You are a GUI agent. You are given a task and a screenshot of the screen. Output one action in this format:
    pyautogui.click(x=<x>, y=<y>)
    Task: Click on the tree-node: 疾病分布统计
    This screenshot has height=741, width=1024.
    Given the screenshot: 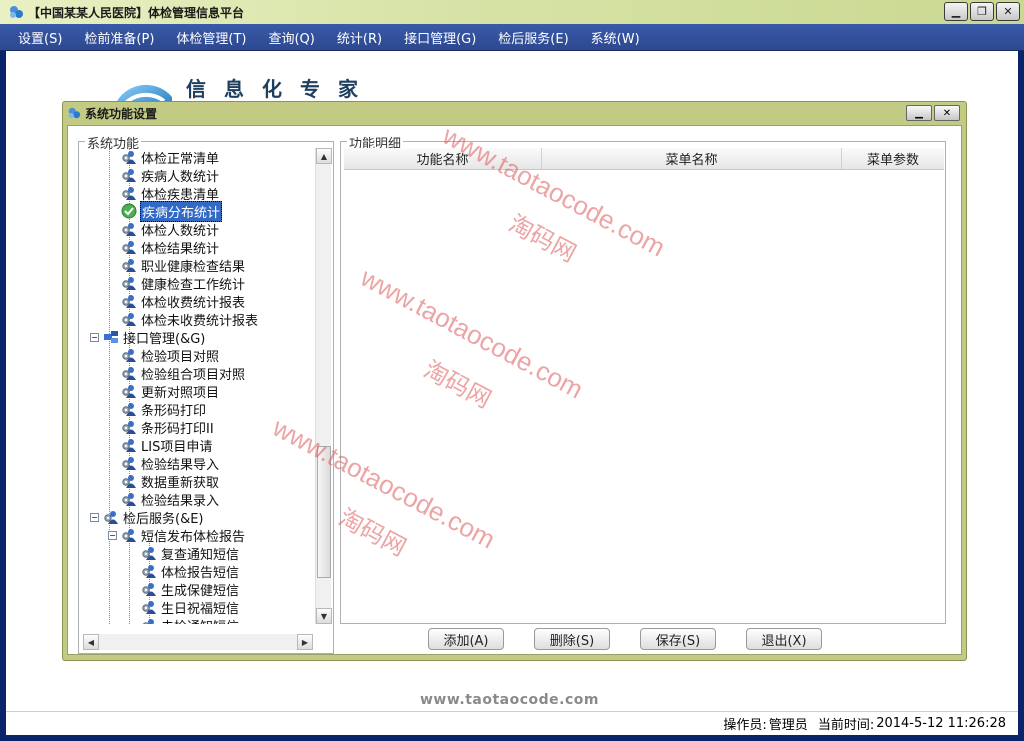 What is the action you would take?
    pyautogui.click(x=172, y=211)
    